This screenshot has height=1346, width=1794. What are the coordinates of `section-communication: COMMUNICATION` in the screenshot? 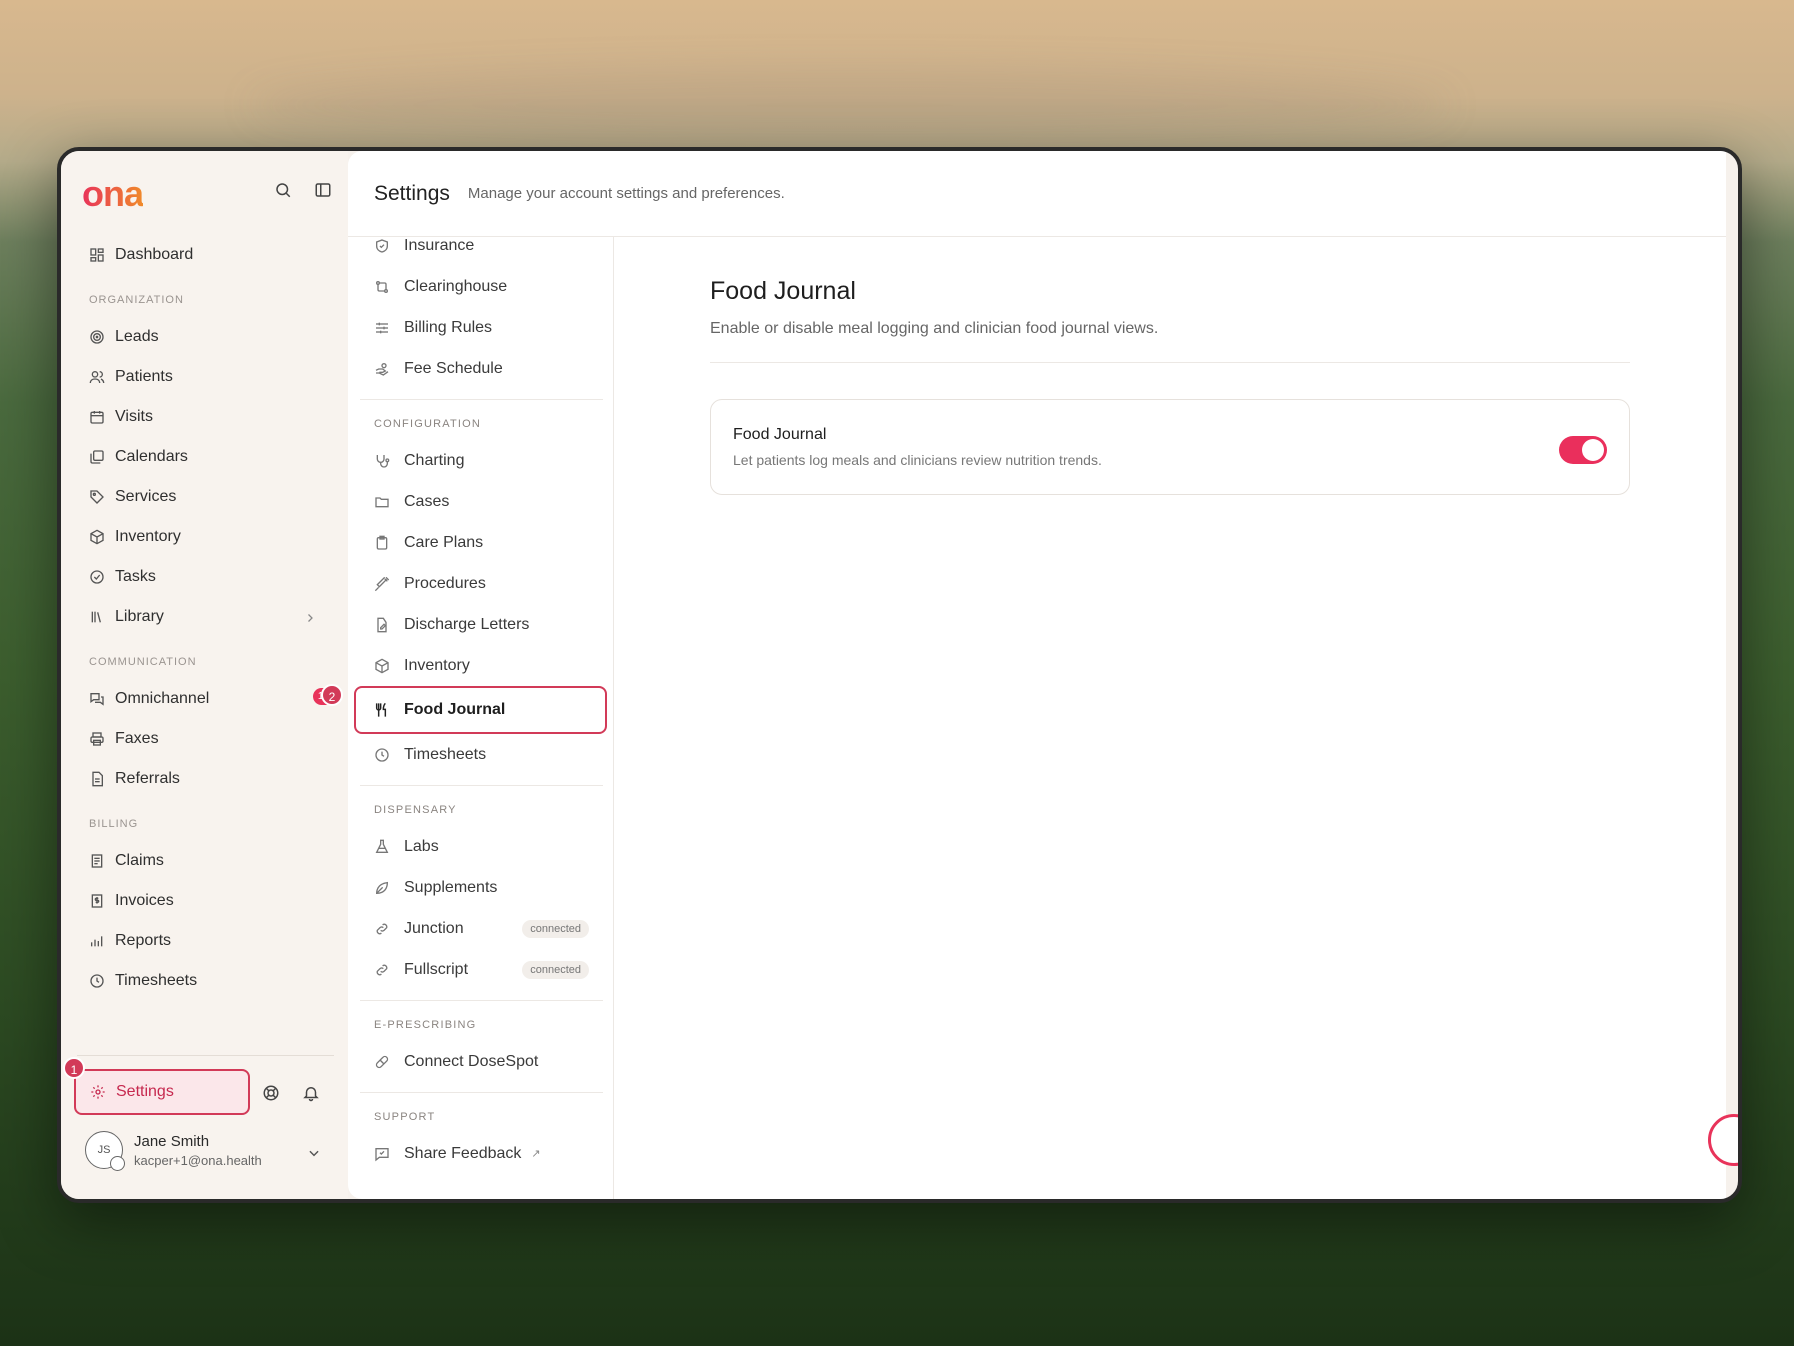 It's located at (143, 662).